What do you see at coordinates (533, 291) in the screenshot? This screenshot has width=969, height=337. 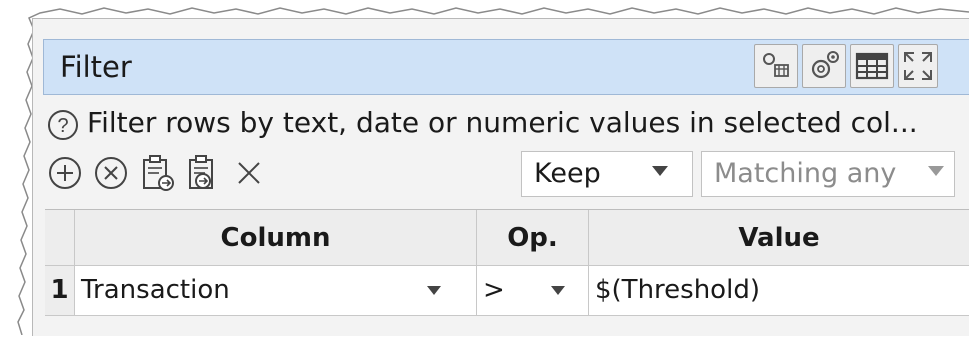 I see `operator-select: >` at bounding box center [533, 291].